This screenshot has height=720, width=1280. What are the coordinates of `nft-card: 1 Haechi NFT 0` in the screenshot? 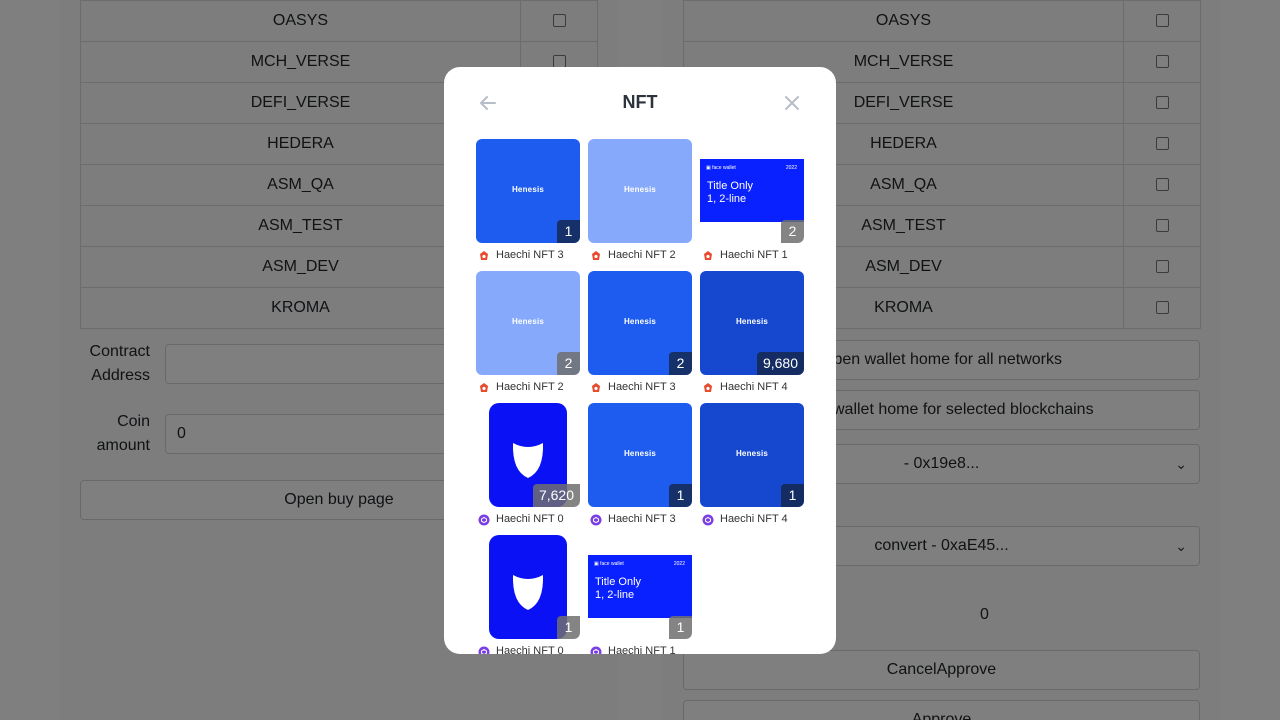 It's located at (528, 594).